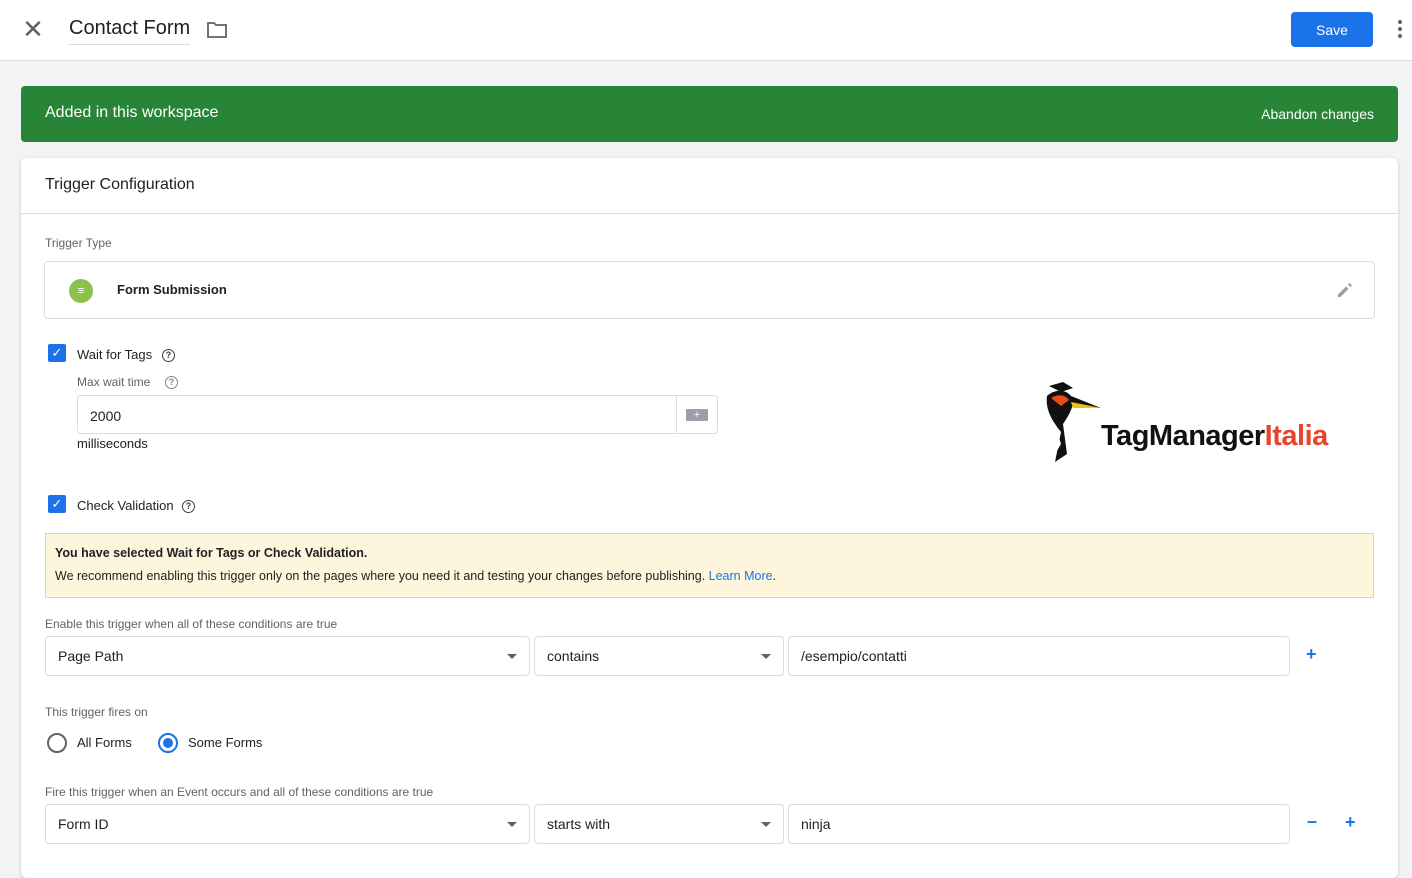  What do you see at coordinates (172, 289) in the screenshot?
I see `trigger-type-value: Form Submission` at bounding box center [172, 289].